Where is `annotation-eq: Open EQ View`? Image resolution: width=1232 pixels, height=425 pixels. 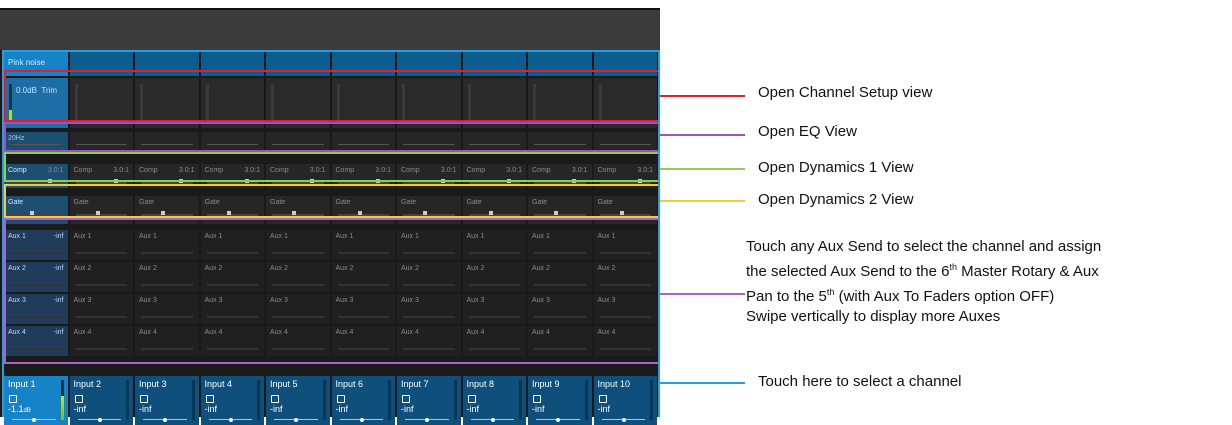 annotation-eq: Open EQ View is located at coordinates (807, 131).